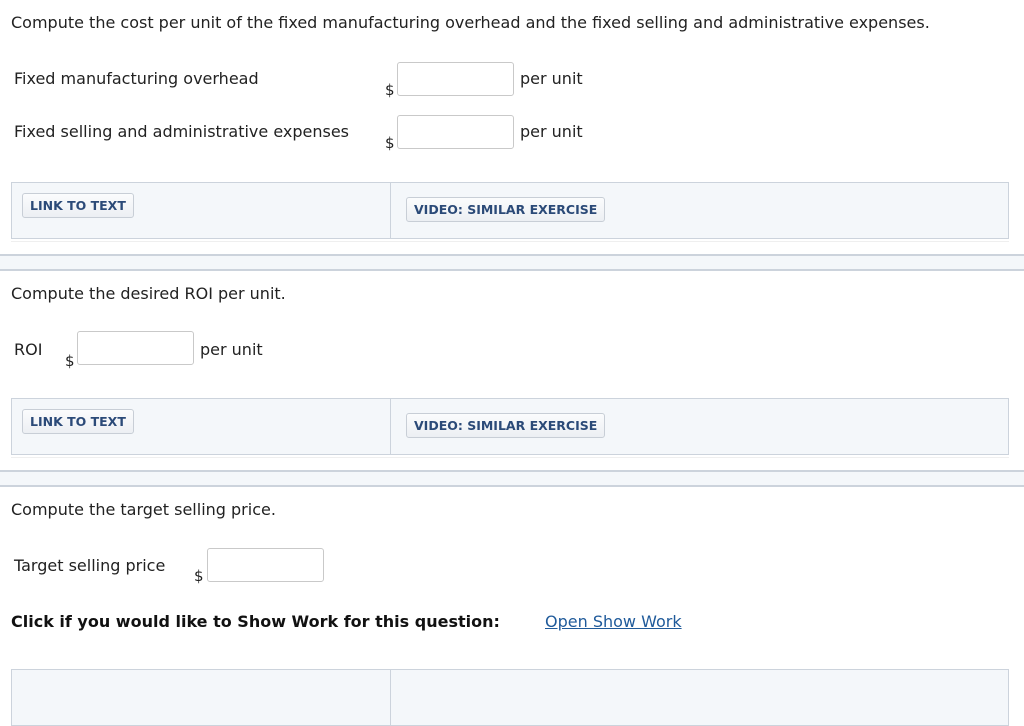 This screenshot has height=726, width=1024. I want to click on fixed-manufacturing-overhead-input, so click(455, 79).